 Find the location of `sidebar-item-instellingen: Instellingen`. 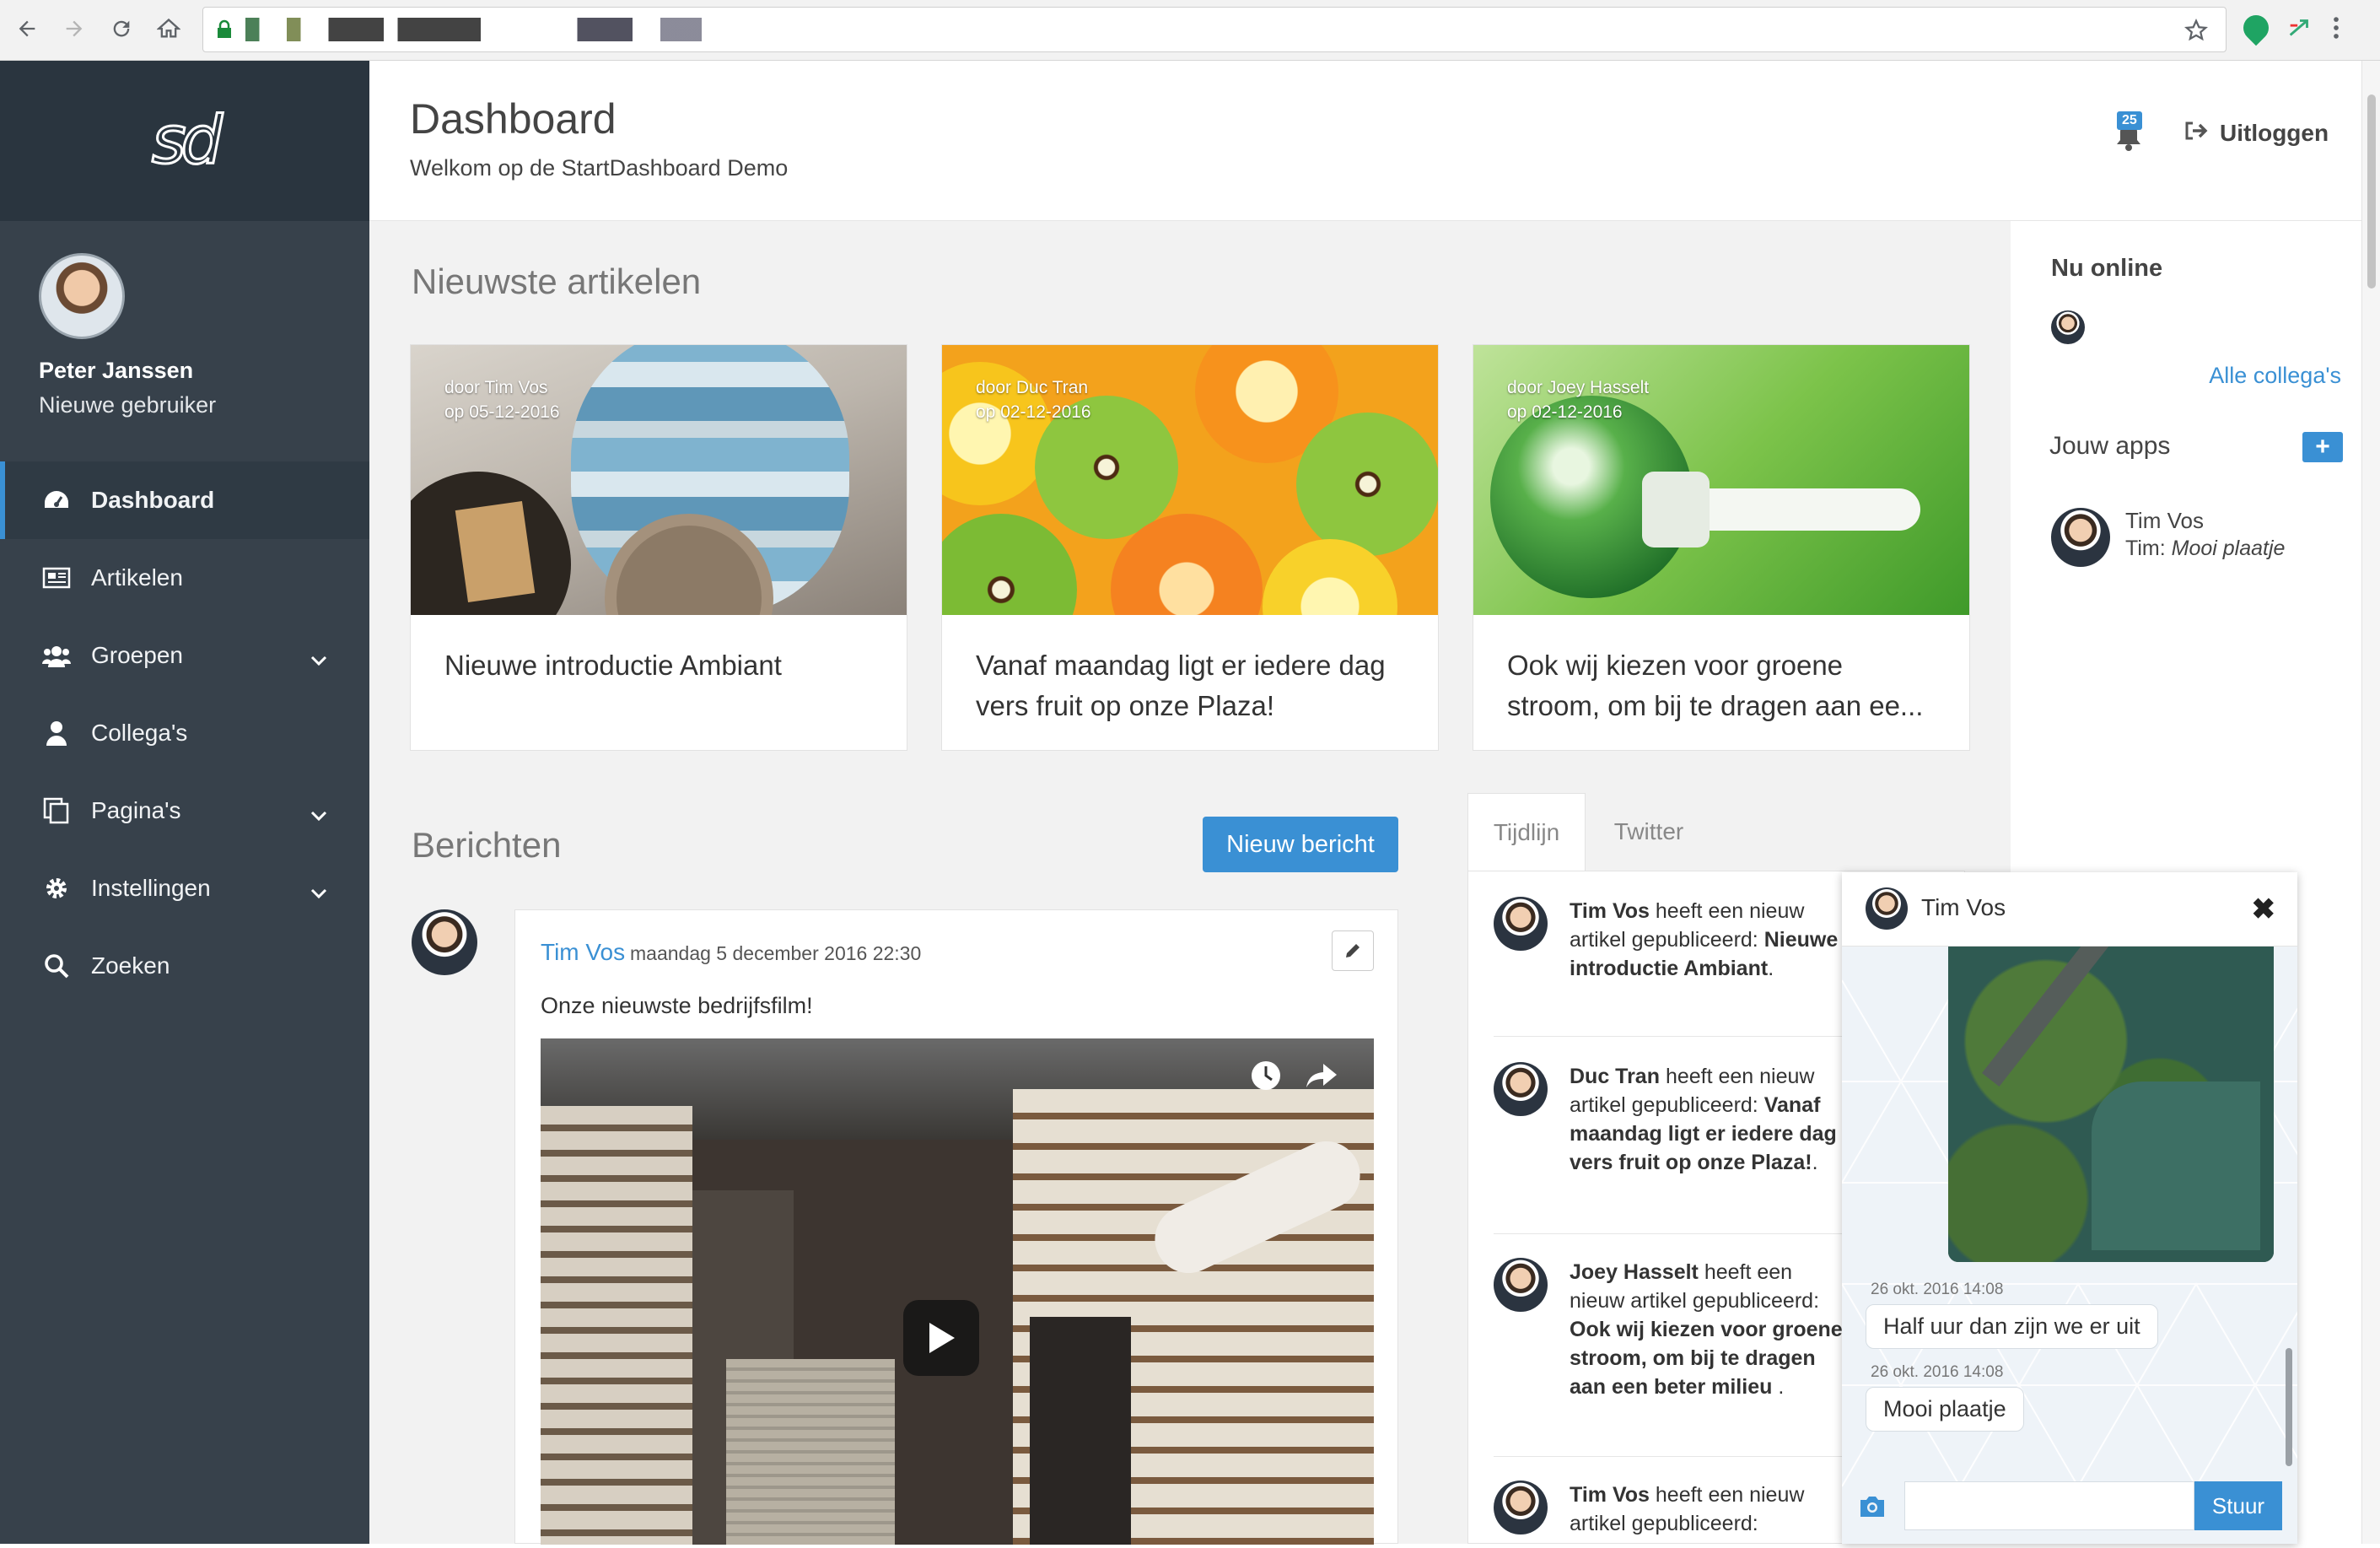

sidebar-item-instellingen: Instellingen is located at coordinates (184, 888).